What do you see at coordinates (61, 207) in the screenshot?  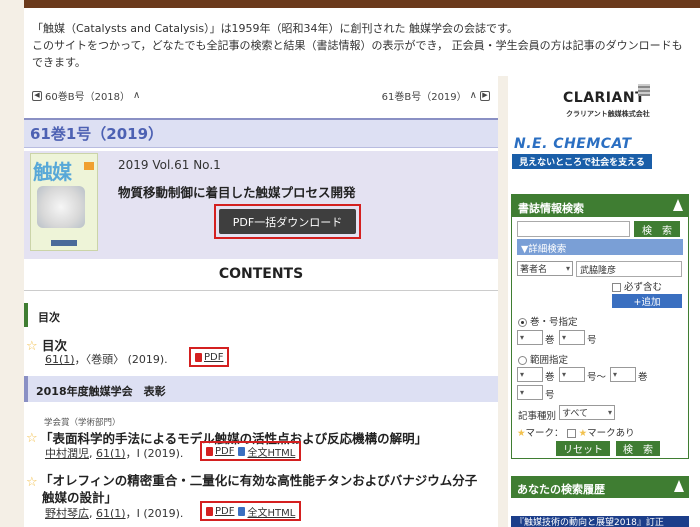 I see `cover-illustration` at bounding box center [61, 207].